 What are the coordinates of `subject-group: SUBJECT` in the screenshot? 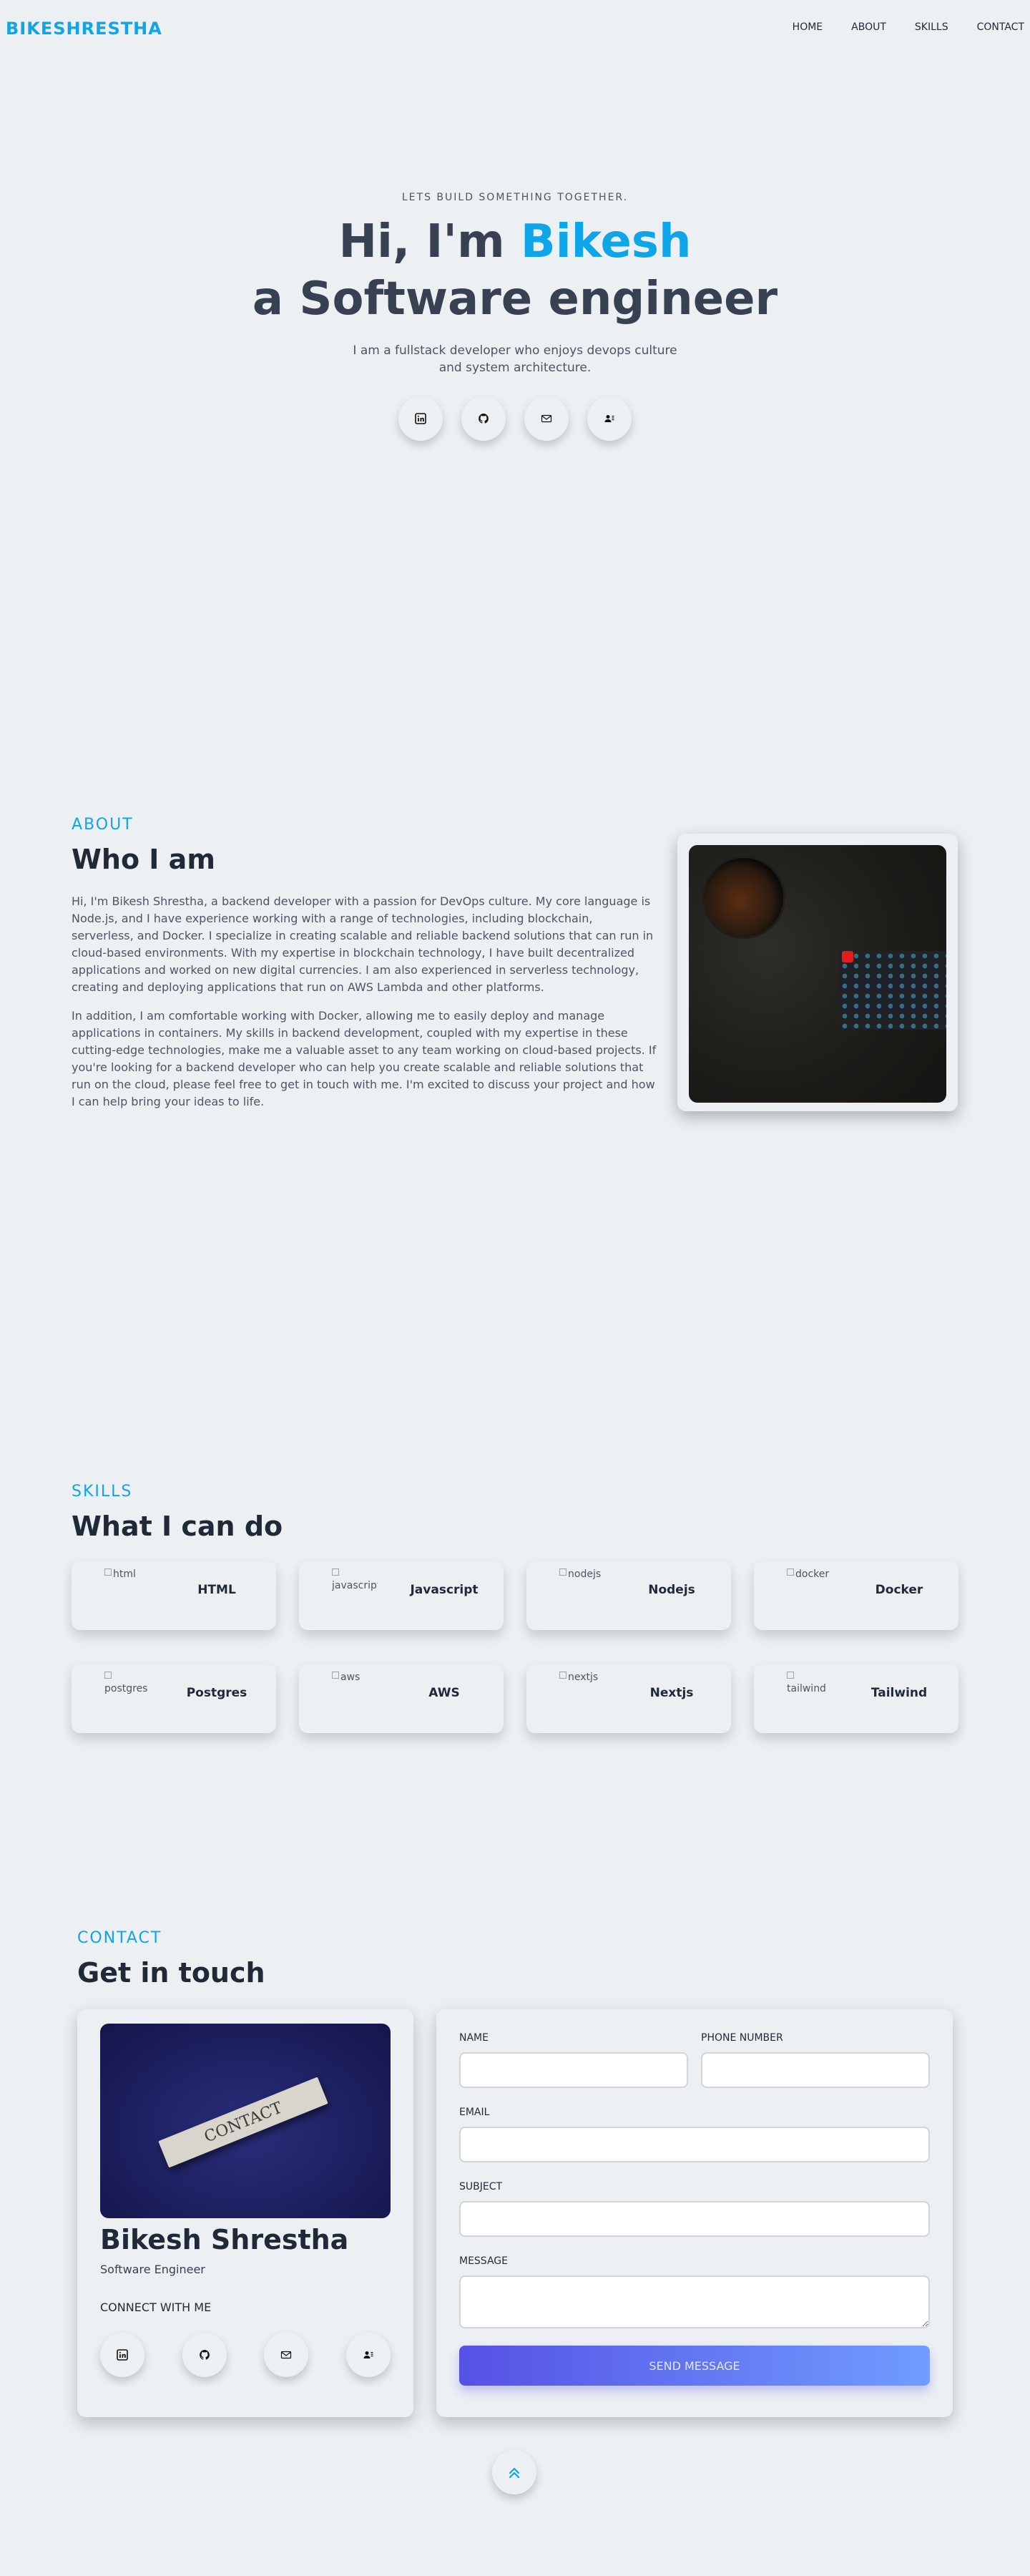 It's located at (694, 2209).